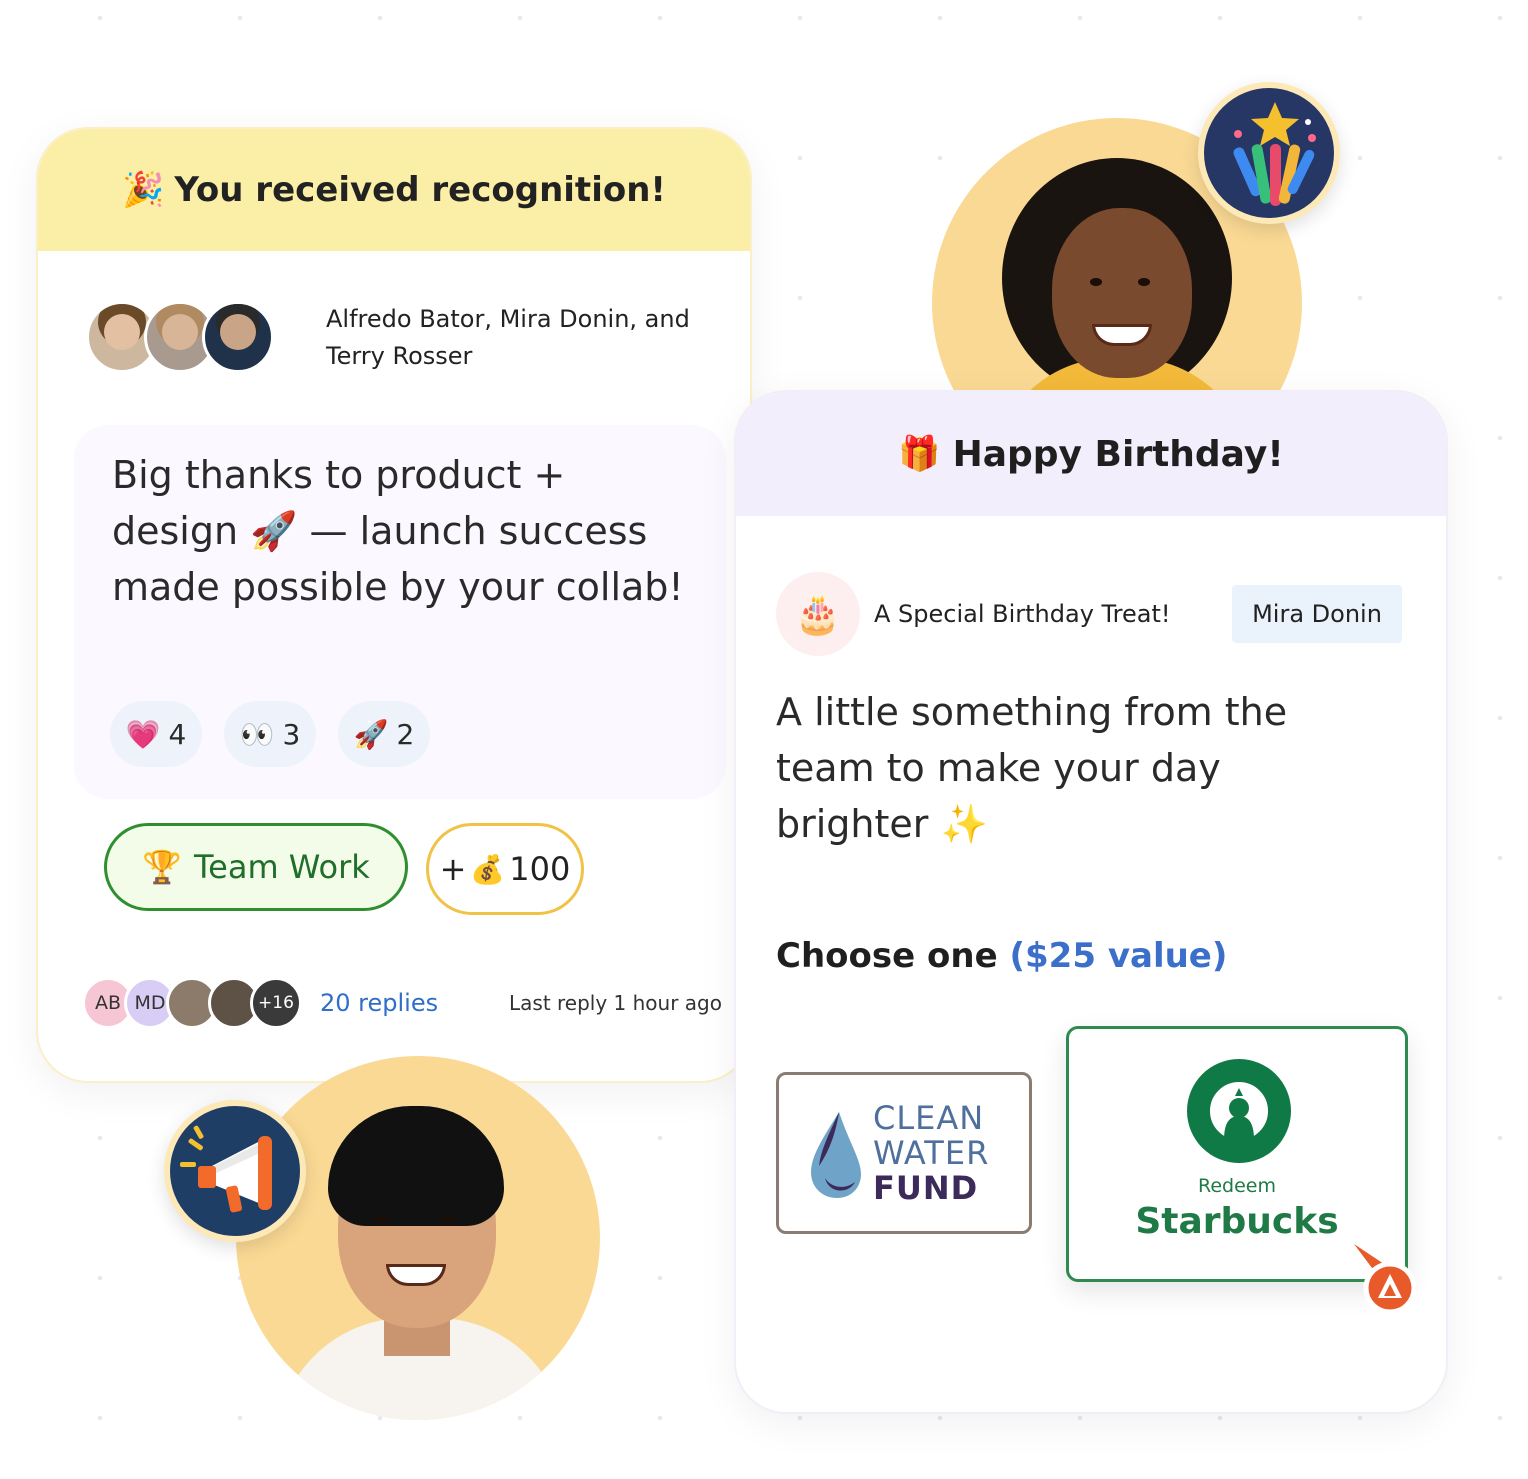  What do you see at coordinates (1237, 1186) in the screenshot?
I see `redeem-label: Redeem` at bounding box center [1237, 1186].